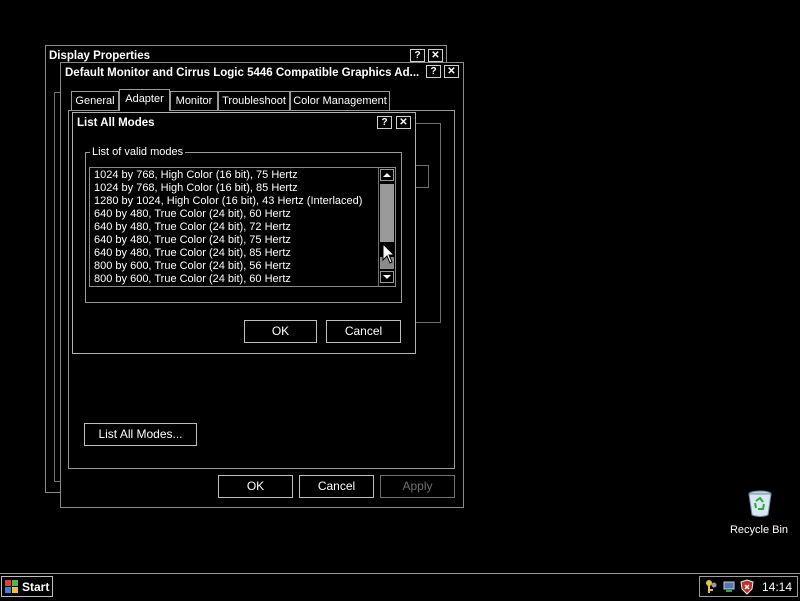 This screenshot has height=601, width=800. I want to click on system-tray: 14:14, so click(748, 586).